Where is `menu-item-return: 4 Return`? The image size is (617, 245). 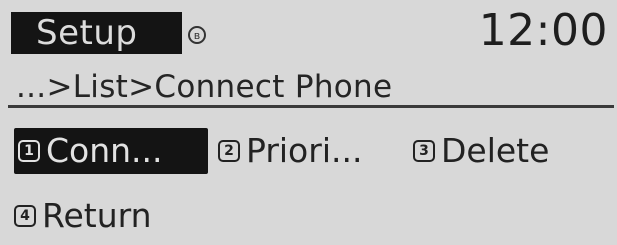 menu-item-return: 4 Return is located at coordinates (83, 216).